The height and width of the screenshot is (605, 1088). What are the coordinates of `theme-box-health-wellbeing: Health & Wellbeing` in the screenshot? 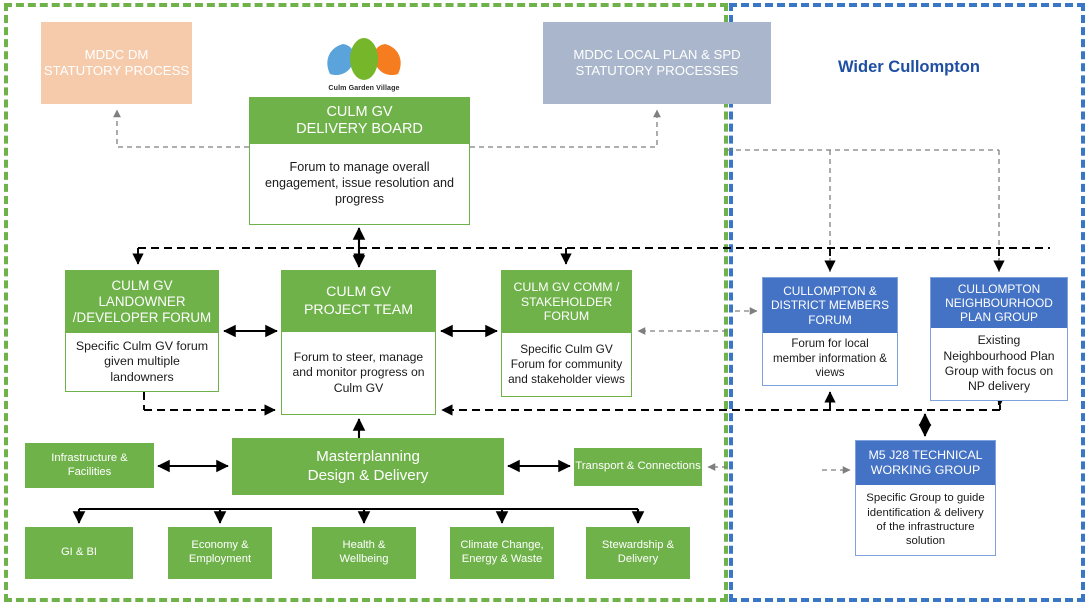 It's located at (364, 553).